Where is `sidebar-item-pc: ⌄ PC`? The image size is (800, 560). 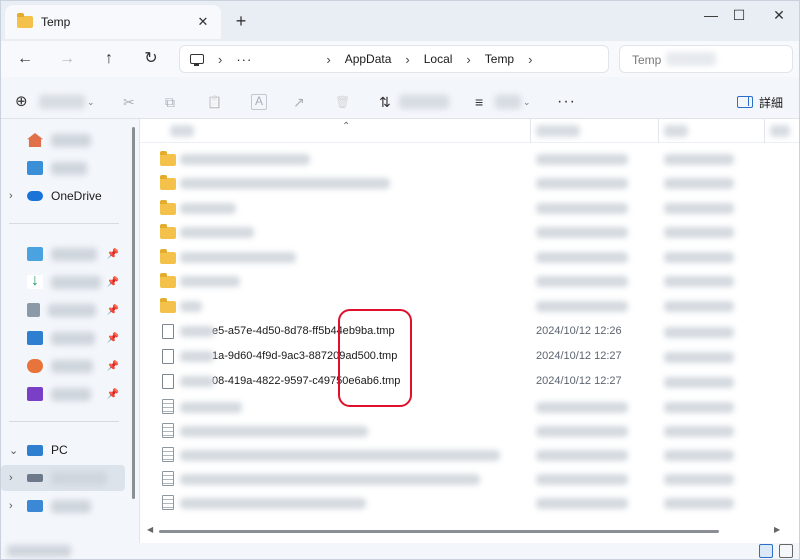
sidebar-item-pc: ⌄ PC is located at coordinates (63, 450).